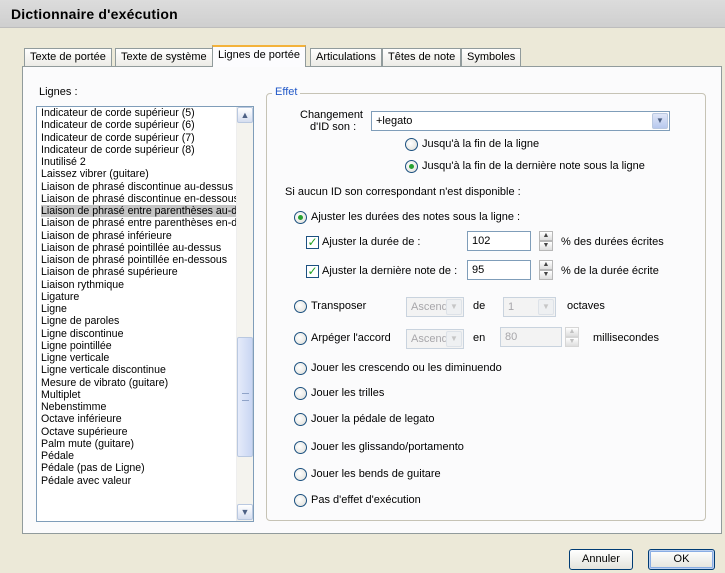 This screenshot has width=725, height=573. Describe the element at coordinates (139, 248) in the screenshot. I see `list-item: Liaison de phrasé pointillée au-dessus` at that location.